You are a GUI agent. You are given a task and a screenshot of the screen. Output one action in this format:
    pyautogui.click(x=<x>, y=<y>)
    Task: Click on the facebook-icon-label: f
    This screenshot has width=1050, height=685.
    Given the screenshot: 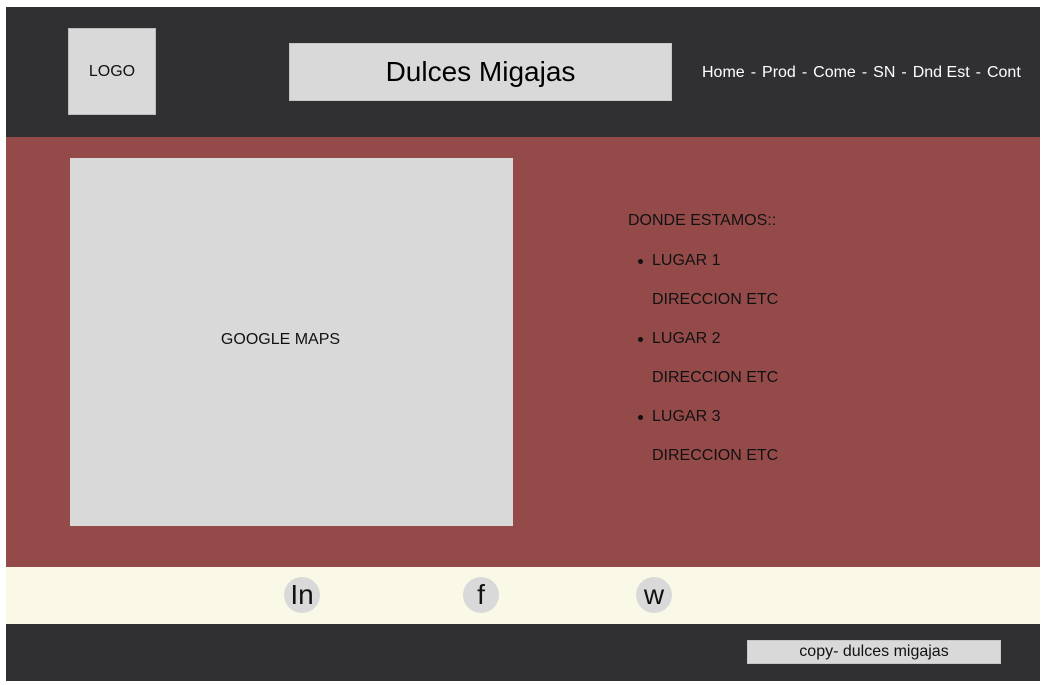 What is the action you would take?
    pyautogui.click(x=481, y=594)
    